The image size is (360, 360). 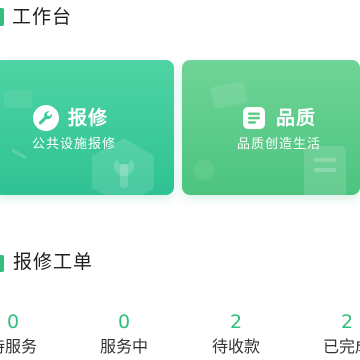 What do you see at coordinates (235, 346) in the screenshot?
I see `stat-label: 待收款` at bounding box center [235, 346].